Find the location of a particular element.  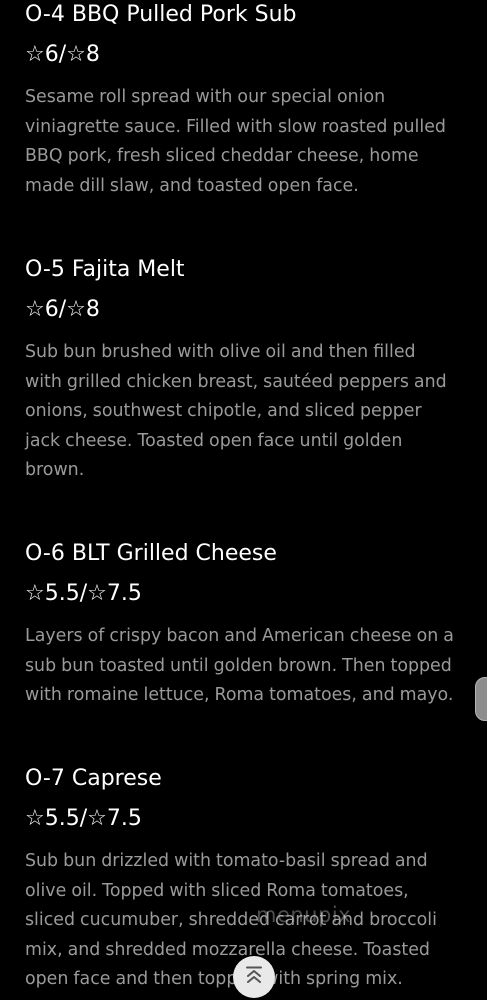

menu-item-title: O-4 BBQ Pulled Pork Sub is located at coordinates (161, 14).